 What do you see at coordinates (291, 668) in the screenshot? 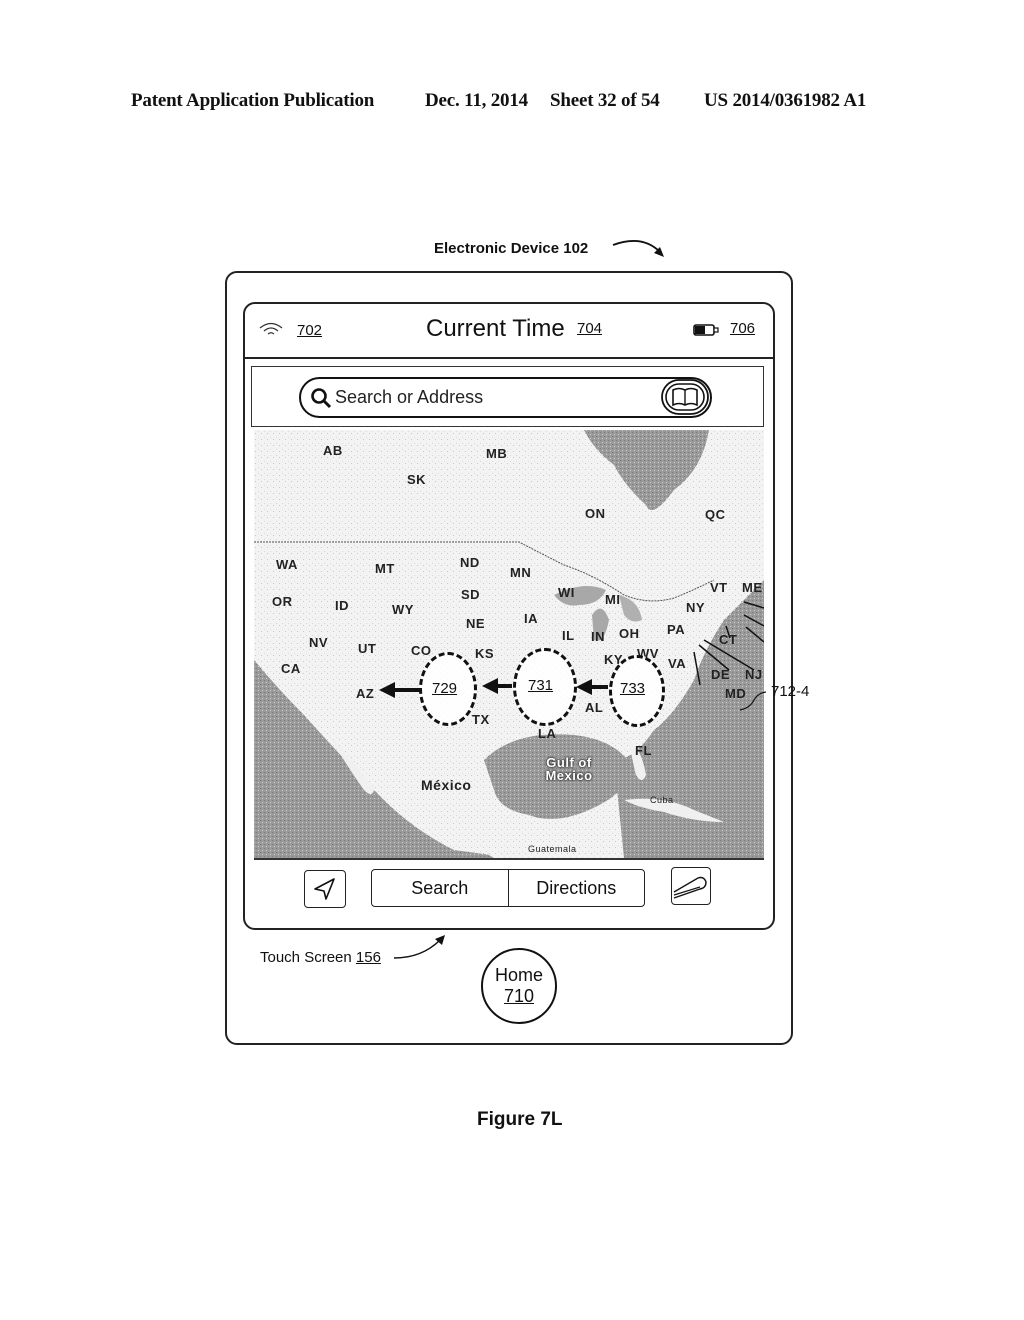
I see `map-label: CA` at bounding box center [291, 668].